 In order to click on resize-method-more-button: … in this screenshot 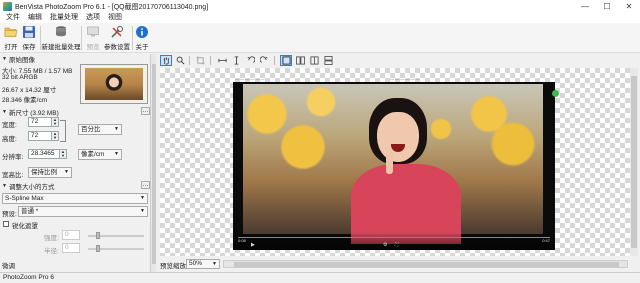, I will do `click(145, 185)`.